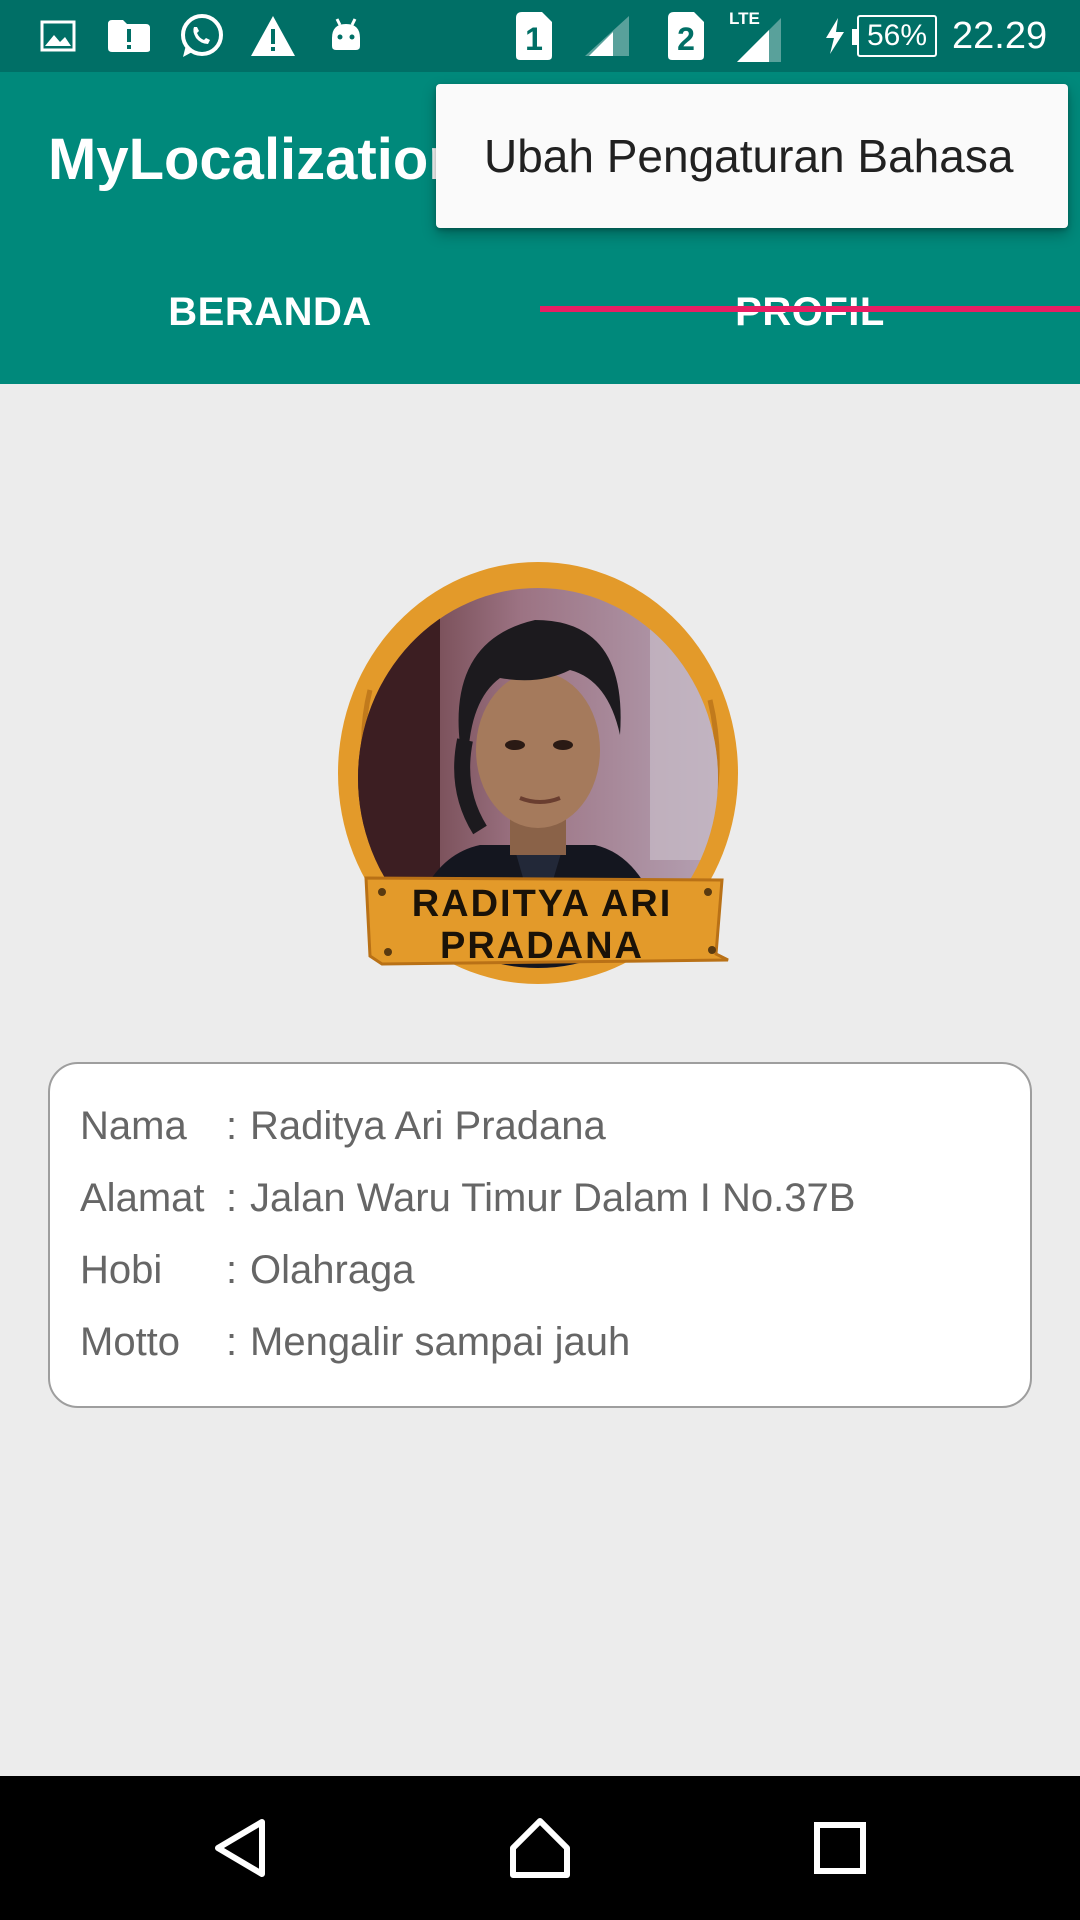 The width and height of the screenshot is (1080, 1920). Describe the element at coordinates (440, 1341) in the screenshot. I see `info-value: Mengalir sampai jauh` at that location.